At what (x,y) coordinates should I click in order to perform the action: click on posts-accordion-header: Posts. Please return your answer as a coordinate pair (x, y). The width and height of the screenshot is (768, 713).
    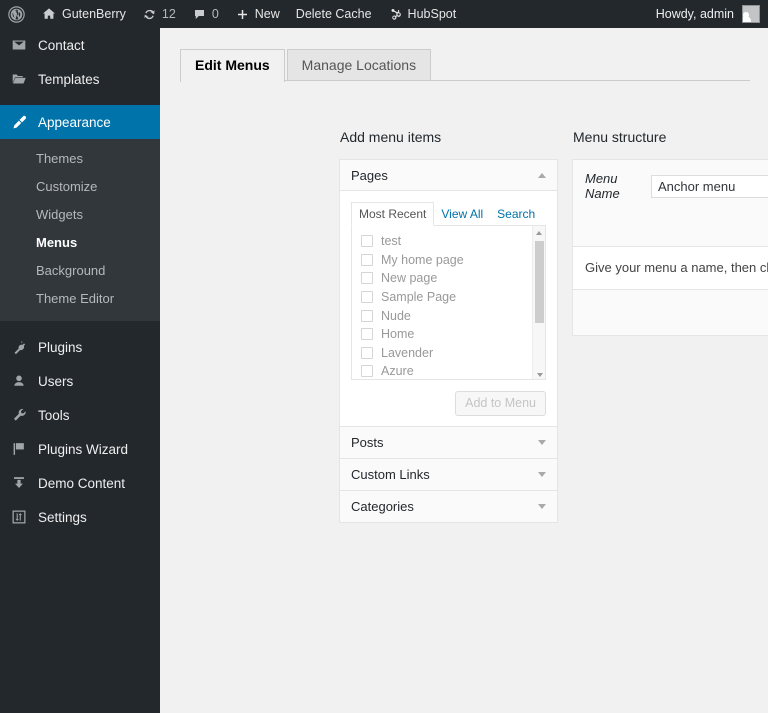
    Looking at the image, I should click on (448, 442).